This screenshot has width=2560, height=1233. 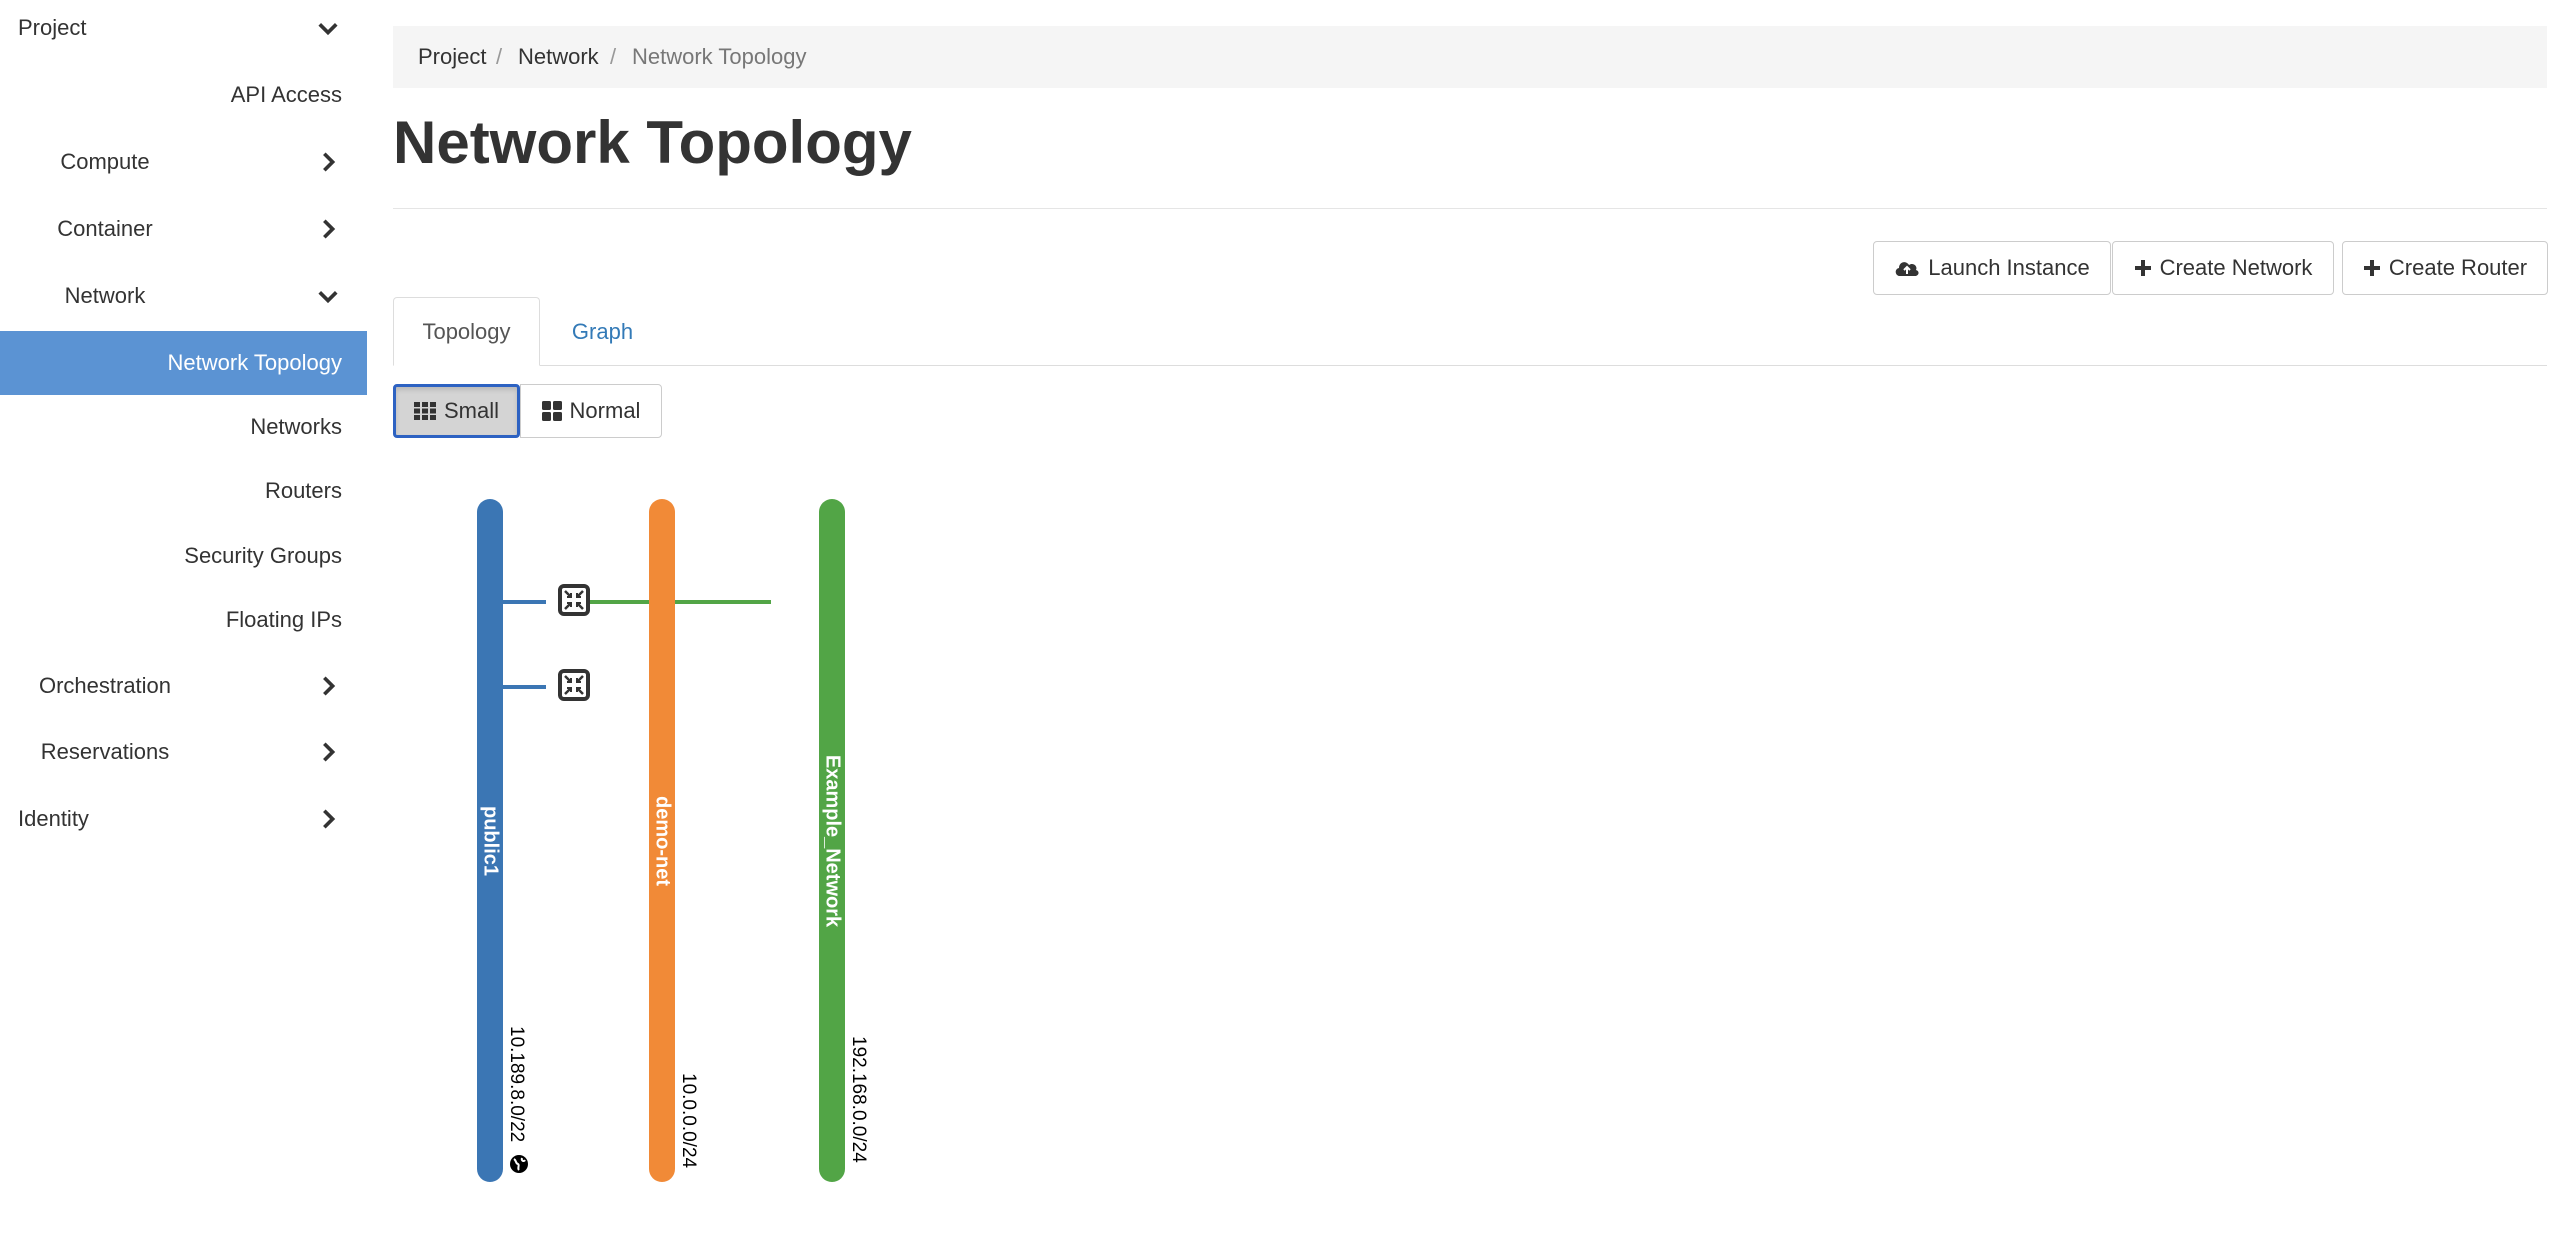 What do you see at coordinates (105, 161) in the screenshot?
I see `sidebar-item-label: Compute` at bounding box center [105, 161].